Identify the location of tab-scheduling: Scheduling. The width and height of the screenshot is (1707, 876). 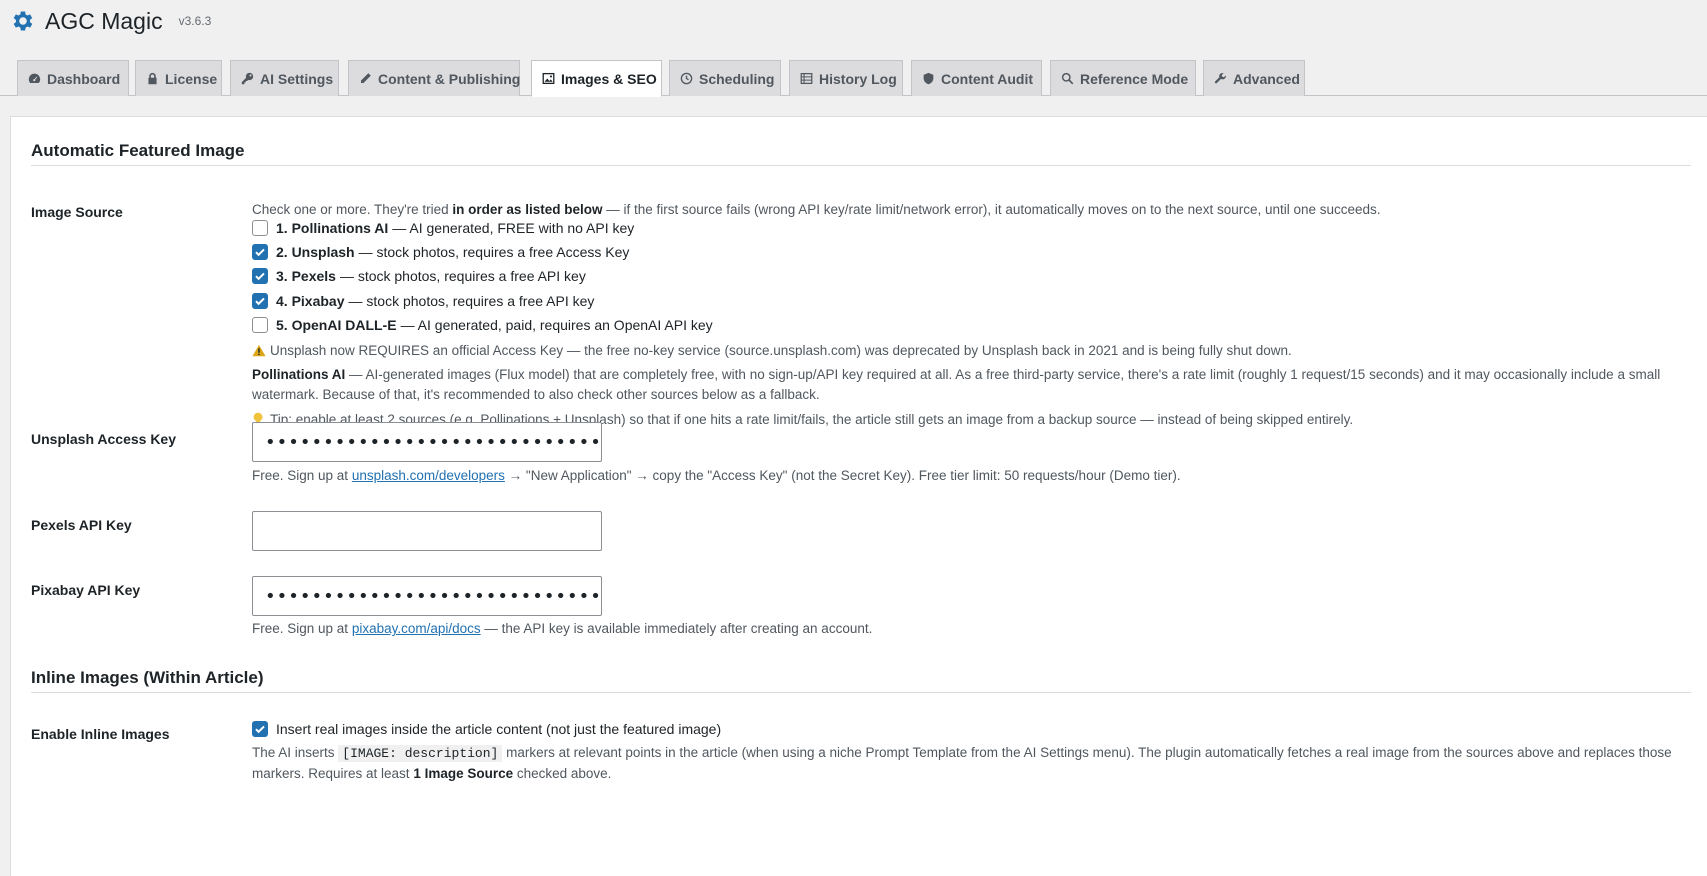
(725, 78).